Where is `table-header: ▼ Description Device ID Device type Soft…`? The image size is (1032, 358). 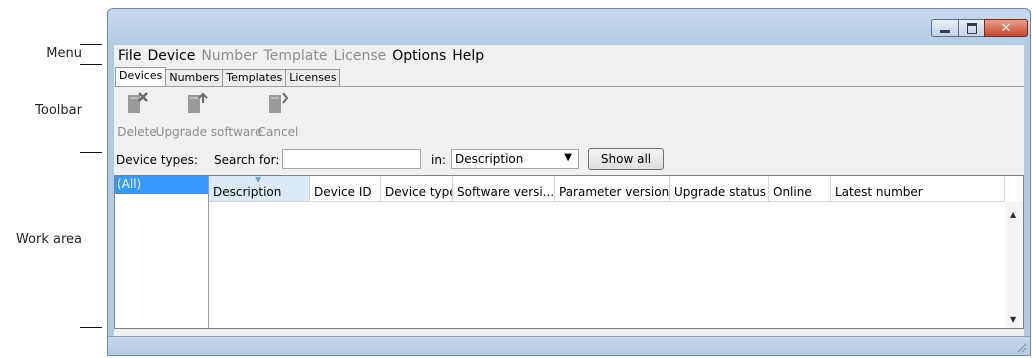 table-header: ▼ Description Device ID Device type Soft… is located at coordinates (607, 189).